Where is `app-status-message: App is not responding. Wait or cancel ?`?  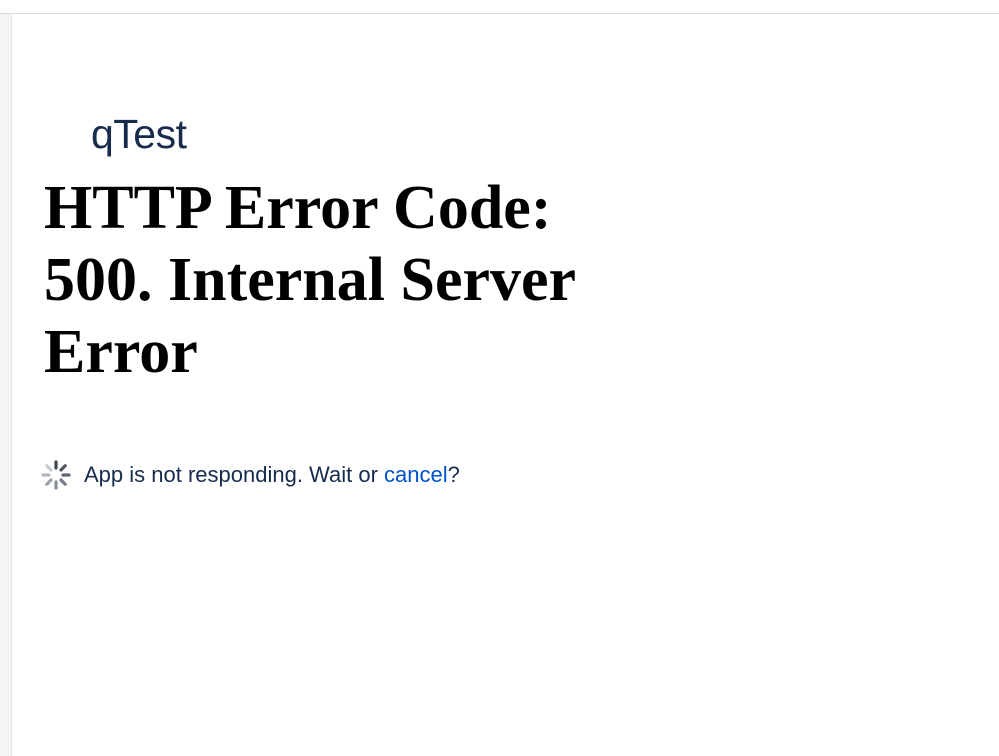 app-status-message: App is not responding. Wait or cancel ? is located at coordinates (250, 475).